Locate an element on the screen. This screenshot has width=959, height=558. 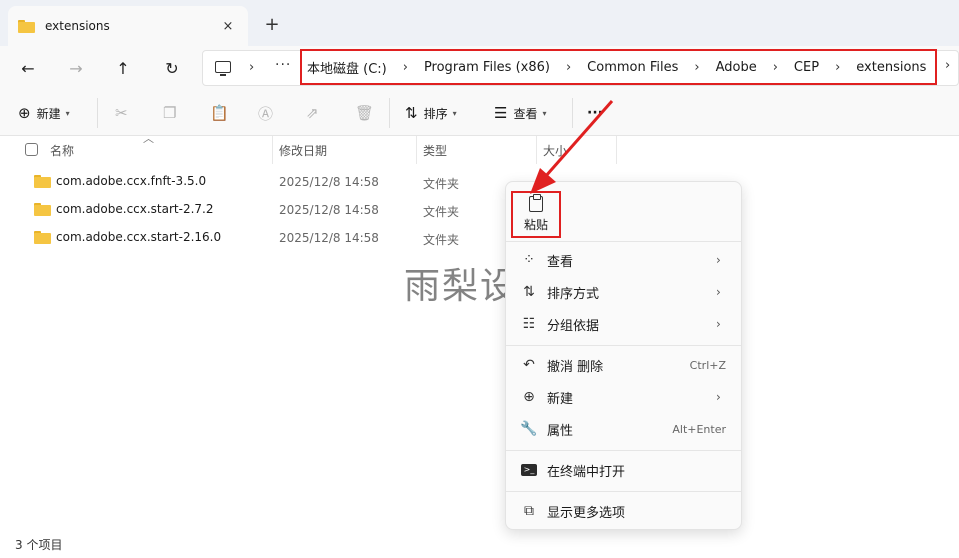
list-view-icon: ☰ is located at coordinates (501, 113).